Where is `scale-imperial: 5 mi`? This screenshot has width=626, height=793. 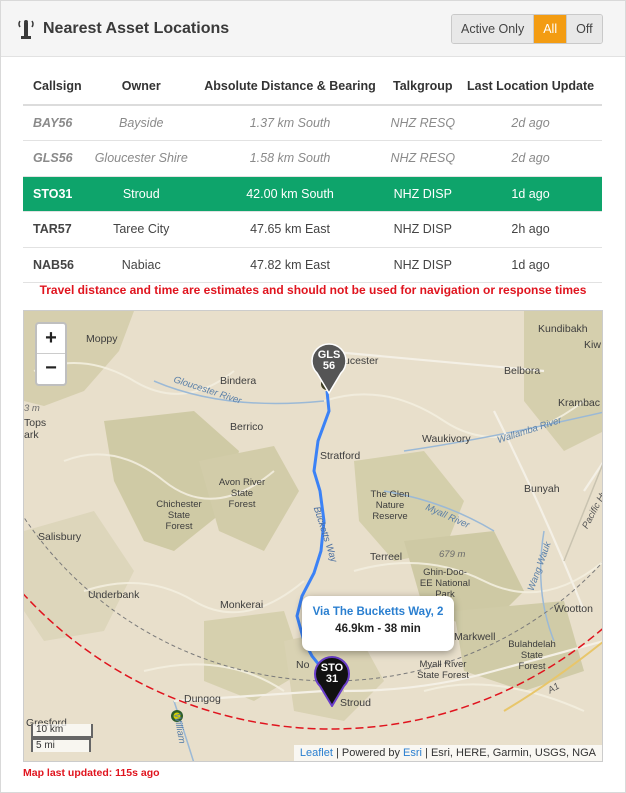
scale-imperial: 5 mi is located at coordinates (61, 745).